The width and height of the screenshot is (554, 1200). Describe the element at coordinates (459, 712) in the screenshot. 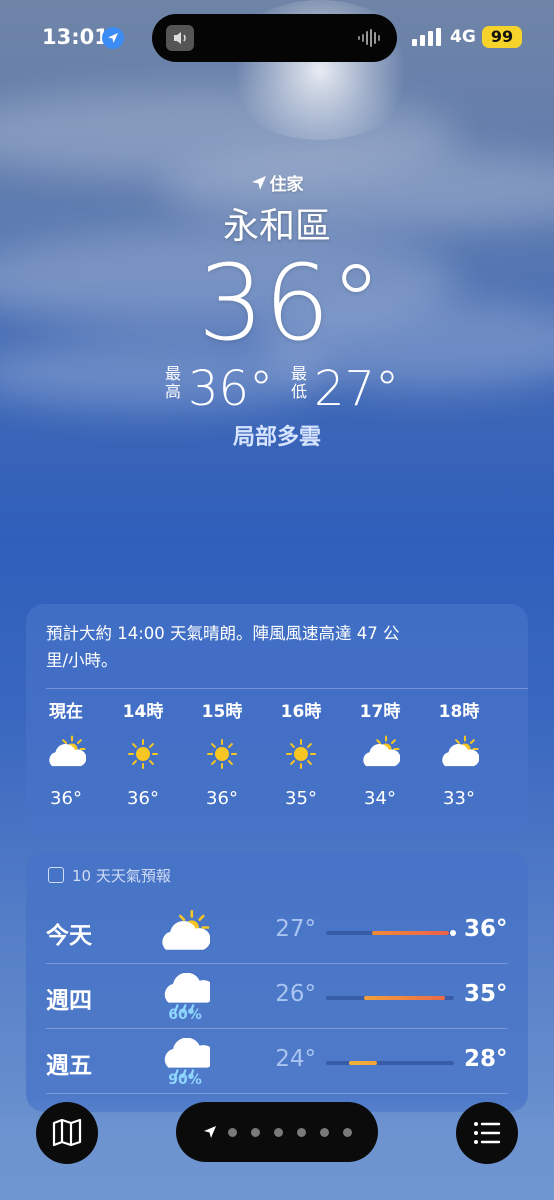

I see `hour-label: 18時` at that location.